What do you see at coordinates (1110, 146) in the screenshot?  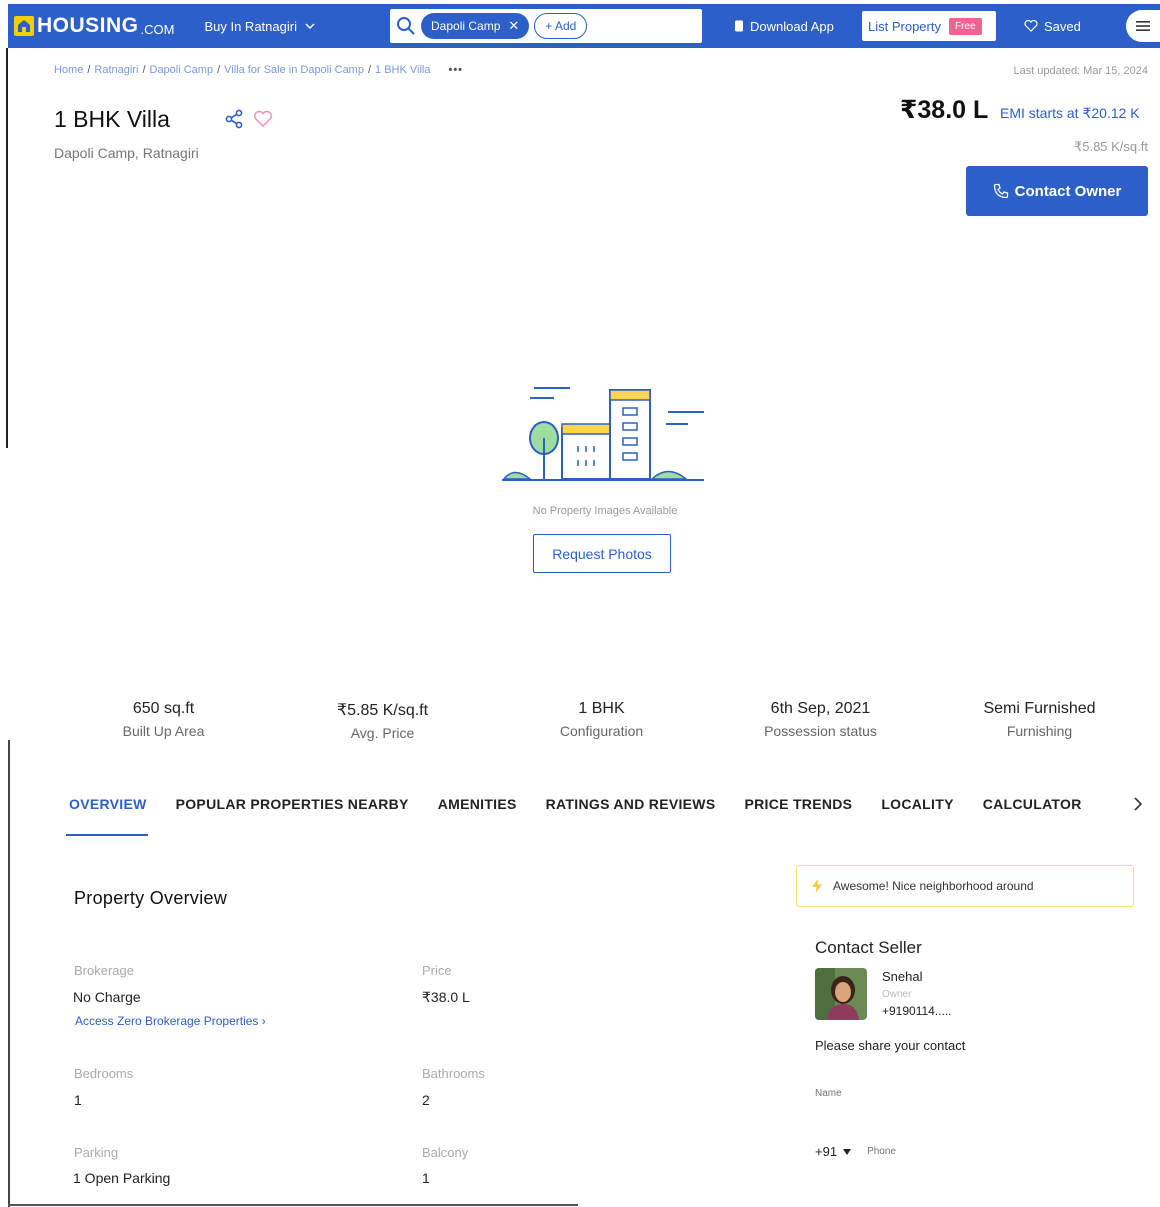 I see `price-per-sqft: ₹5.85 K/sq.ft` at bounding box center [1110, 146].